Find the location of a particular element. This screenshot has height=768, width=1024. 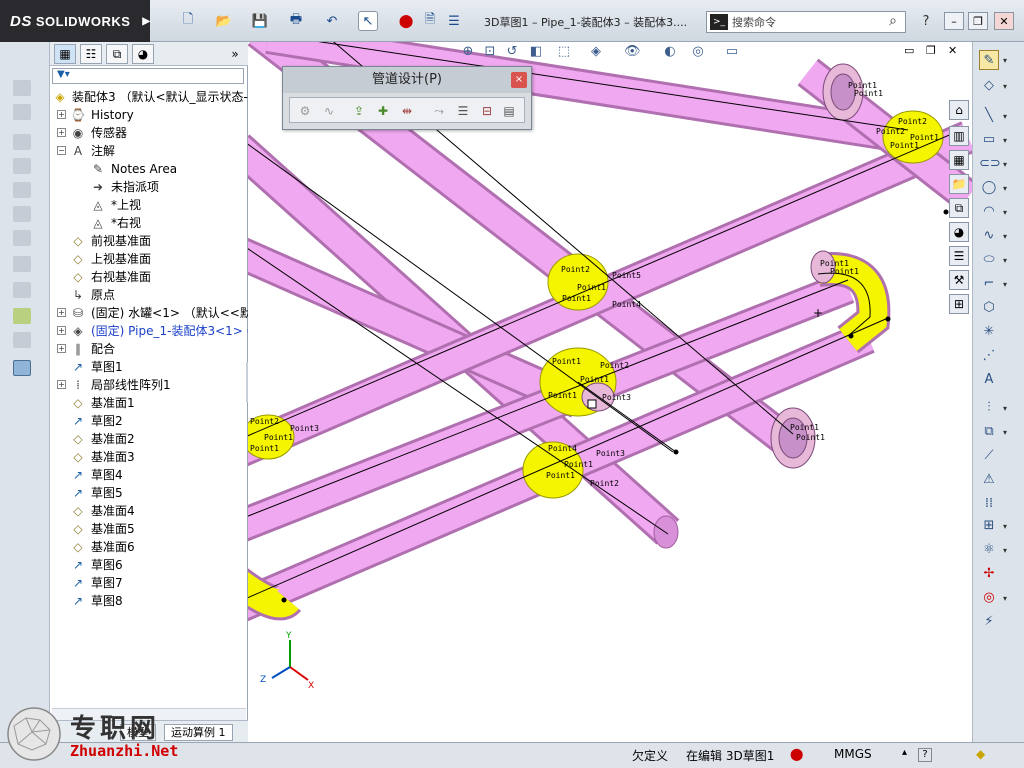

solidworks-logo: DS SOLIDWORKS ▶ is located at coordinates (75, 21).